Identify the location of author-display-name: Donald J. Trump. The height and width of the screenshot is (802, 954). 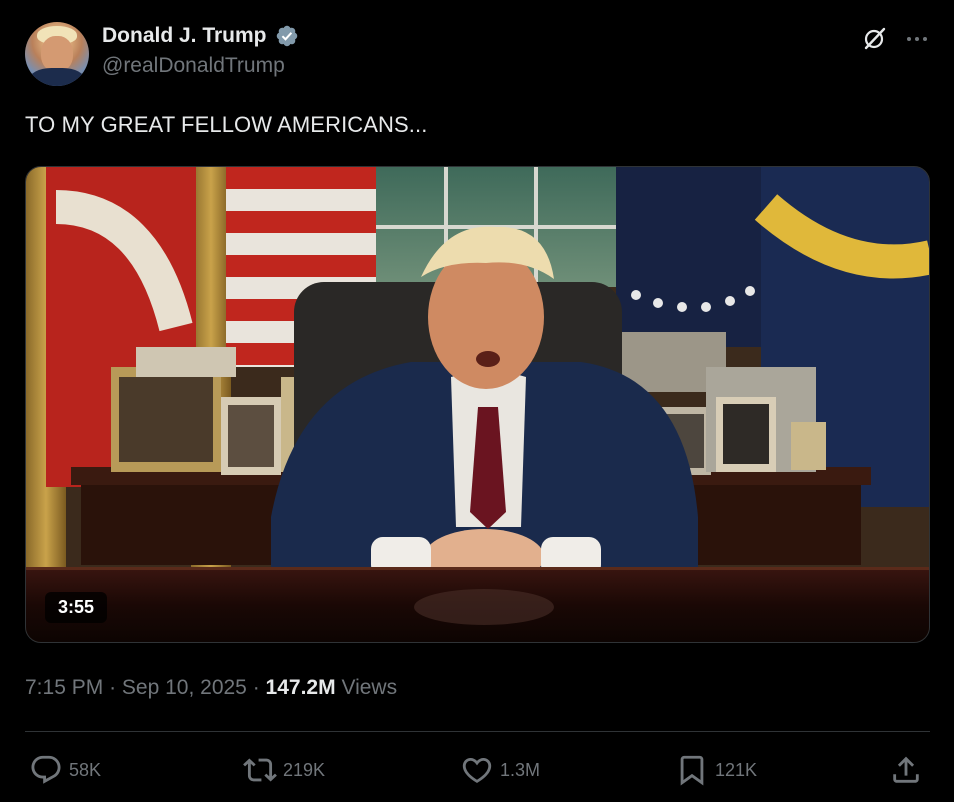
(184, 36).